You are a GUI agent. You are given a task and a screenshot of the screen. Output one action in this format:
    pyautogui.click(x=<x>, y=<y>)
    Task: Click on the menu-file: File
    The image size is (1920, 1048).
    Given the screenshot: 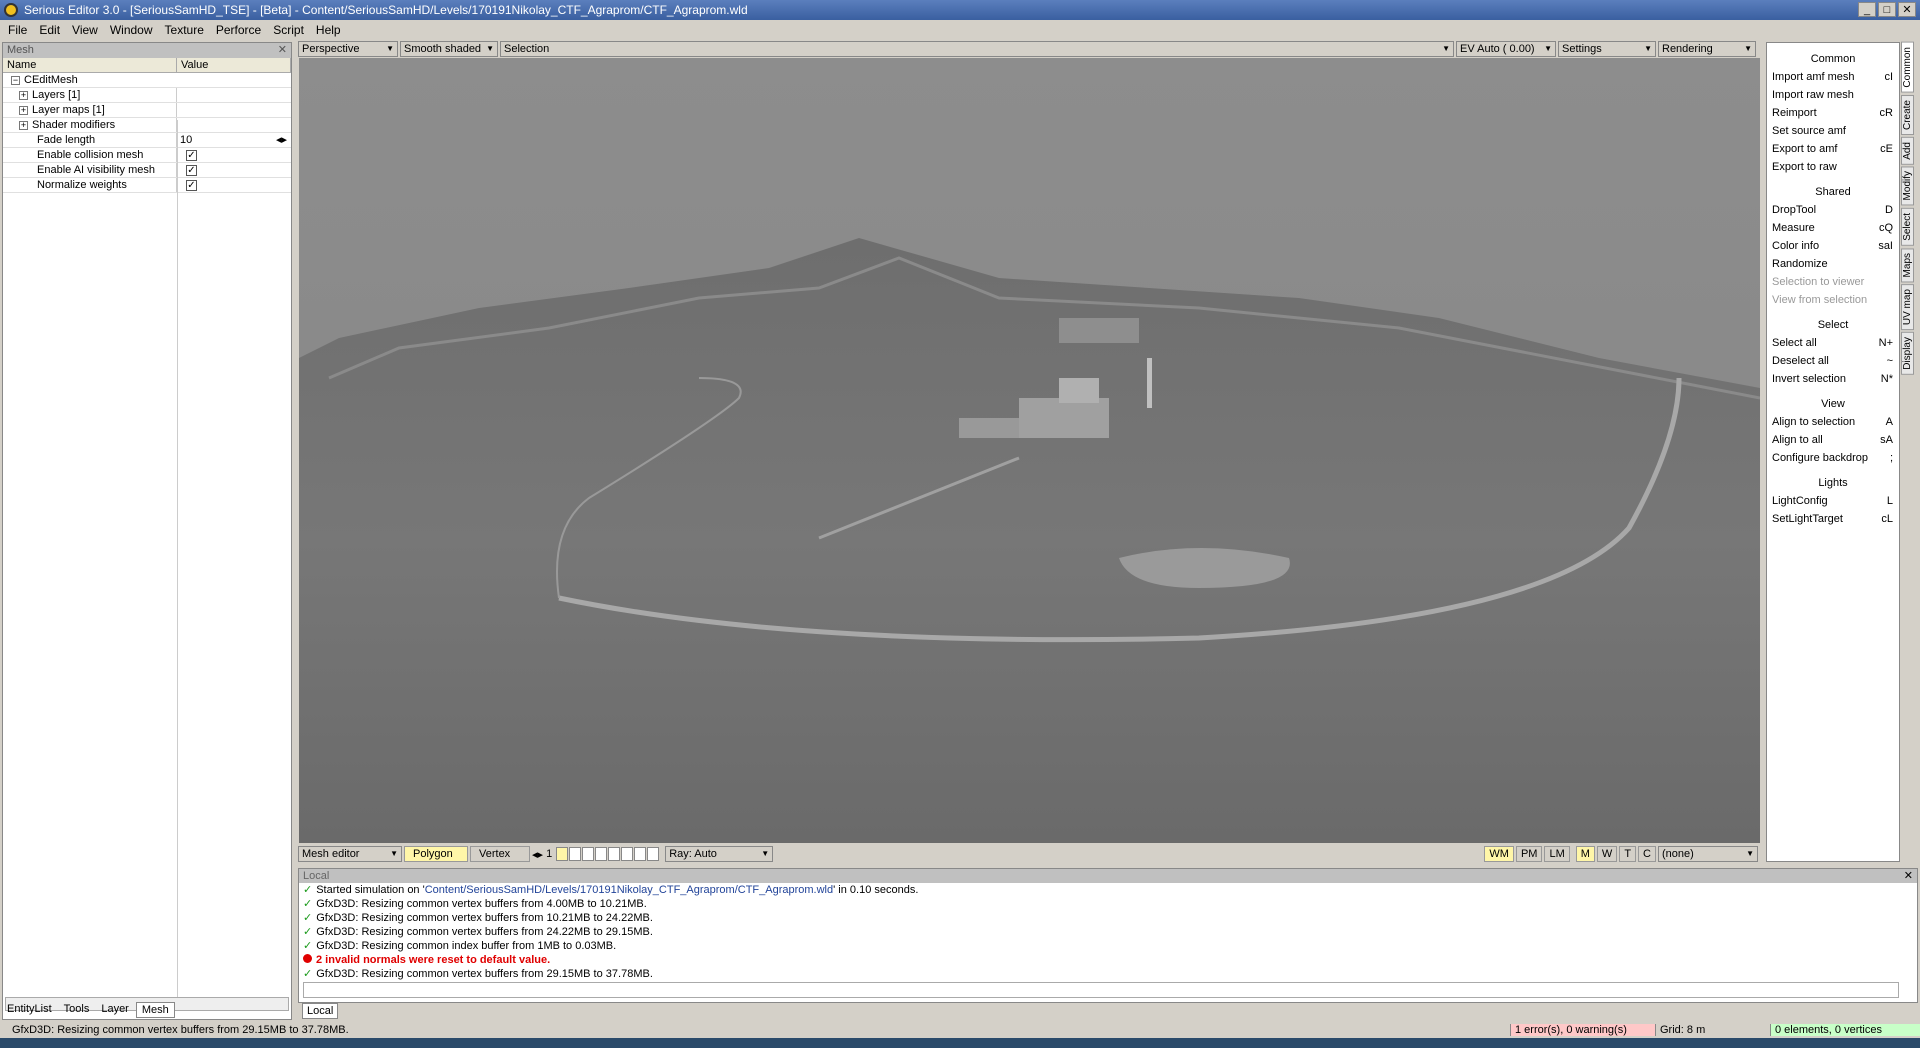 What is the action you would take?
    pyautogui.click(x=17, y=30)
    